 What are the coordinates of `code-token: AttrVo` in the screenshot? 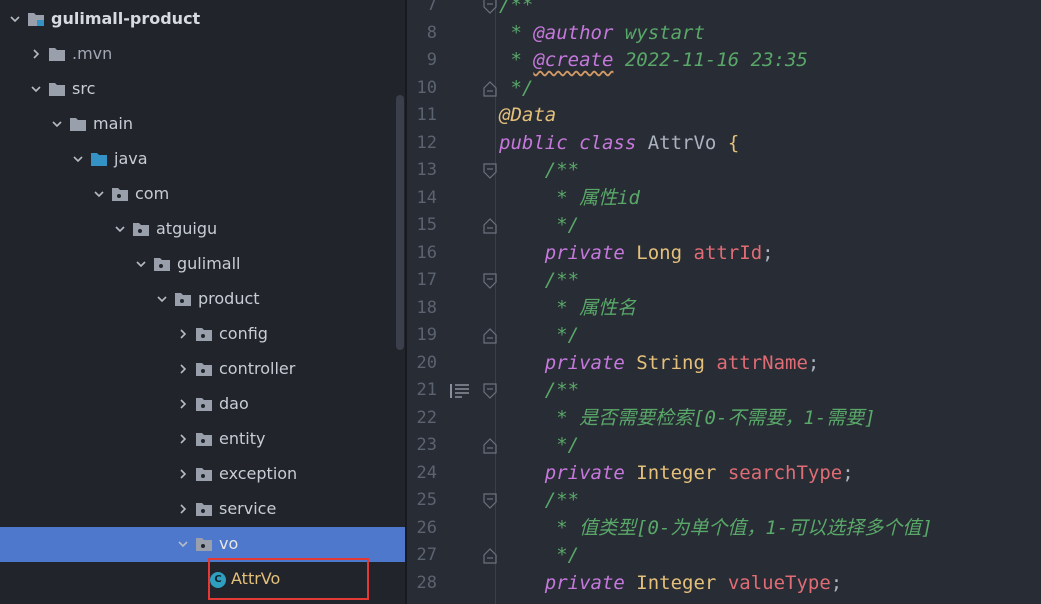 It's located at (682, 142).